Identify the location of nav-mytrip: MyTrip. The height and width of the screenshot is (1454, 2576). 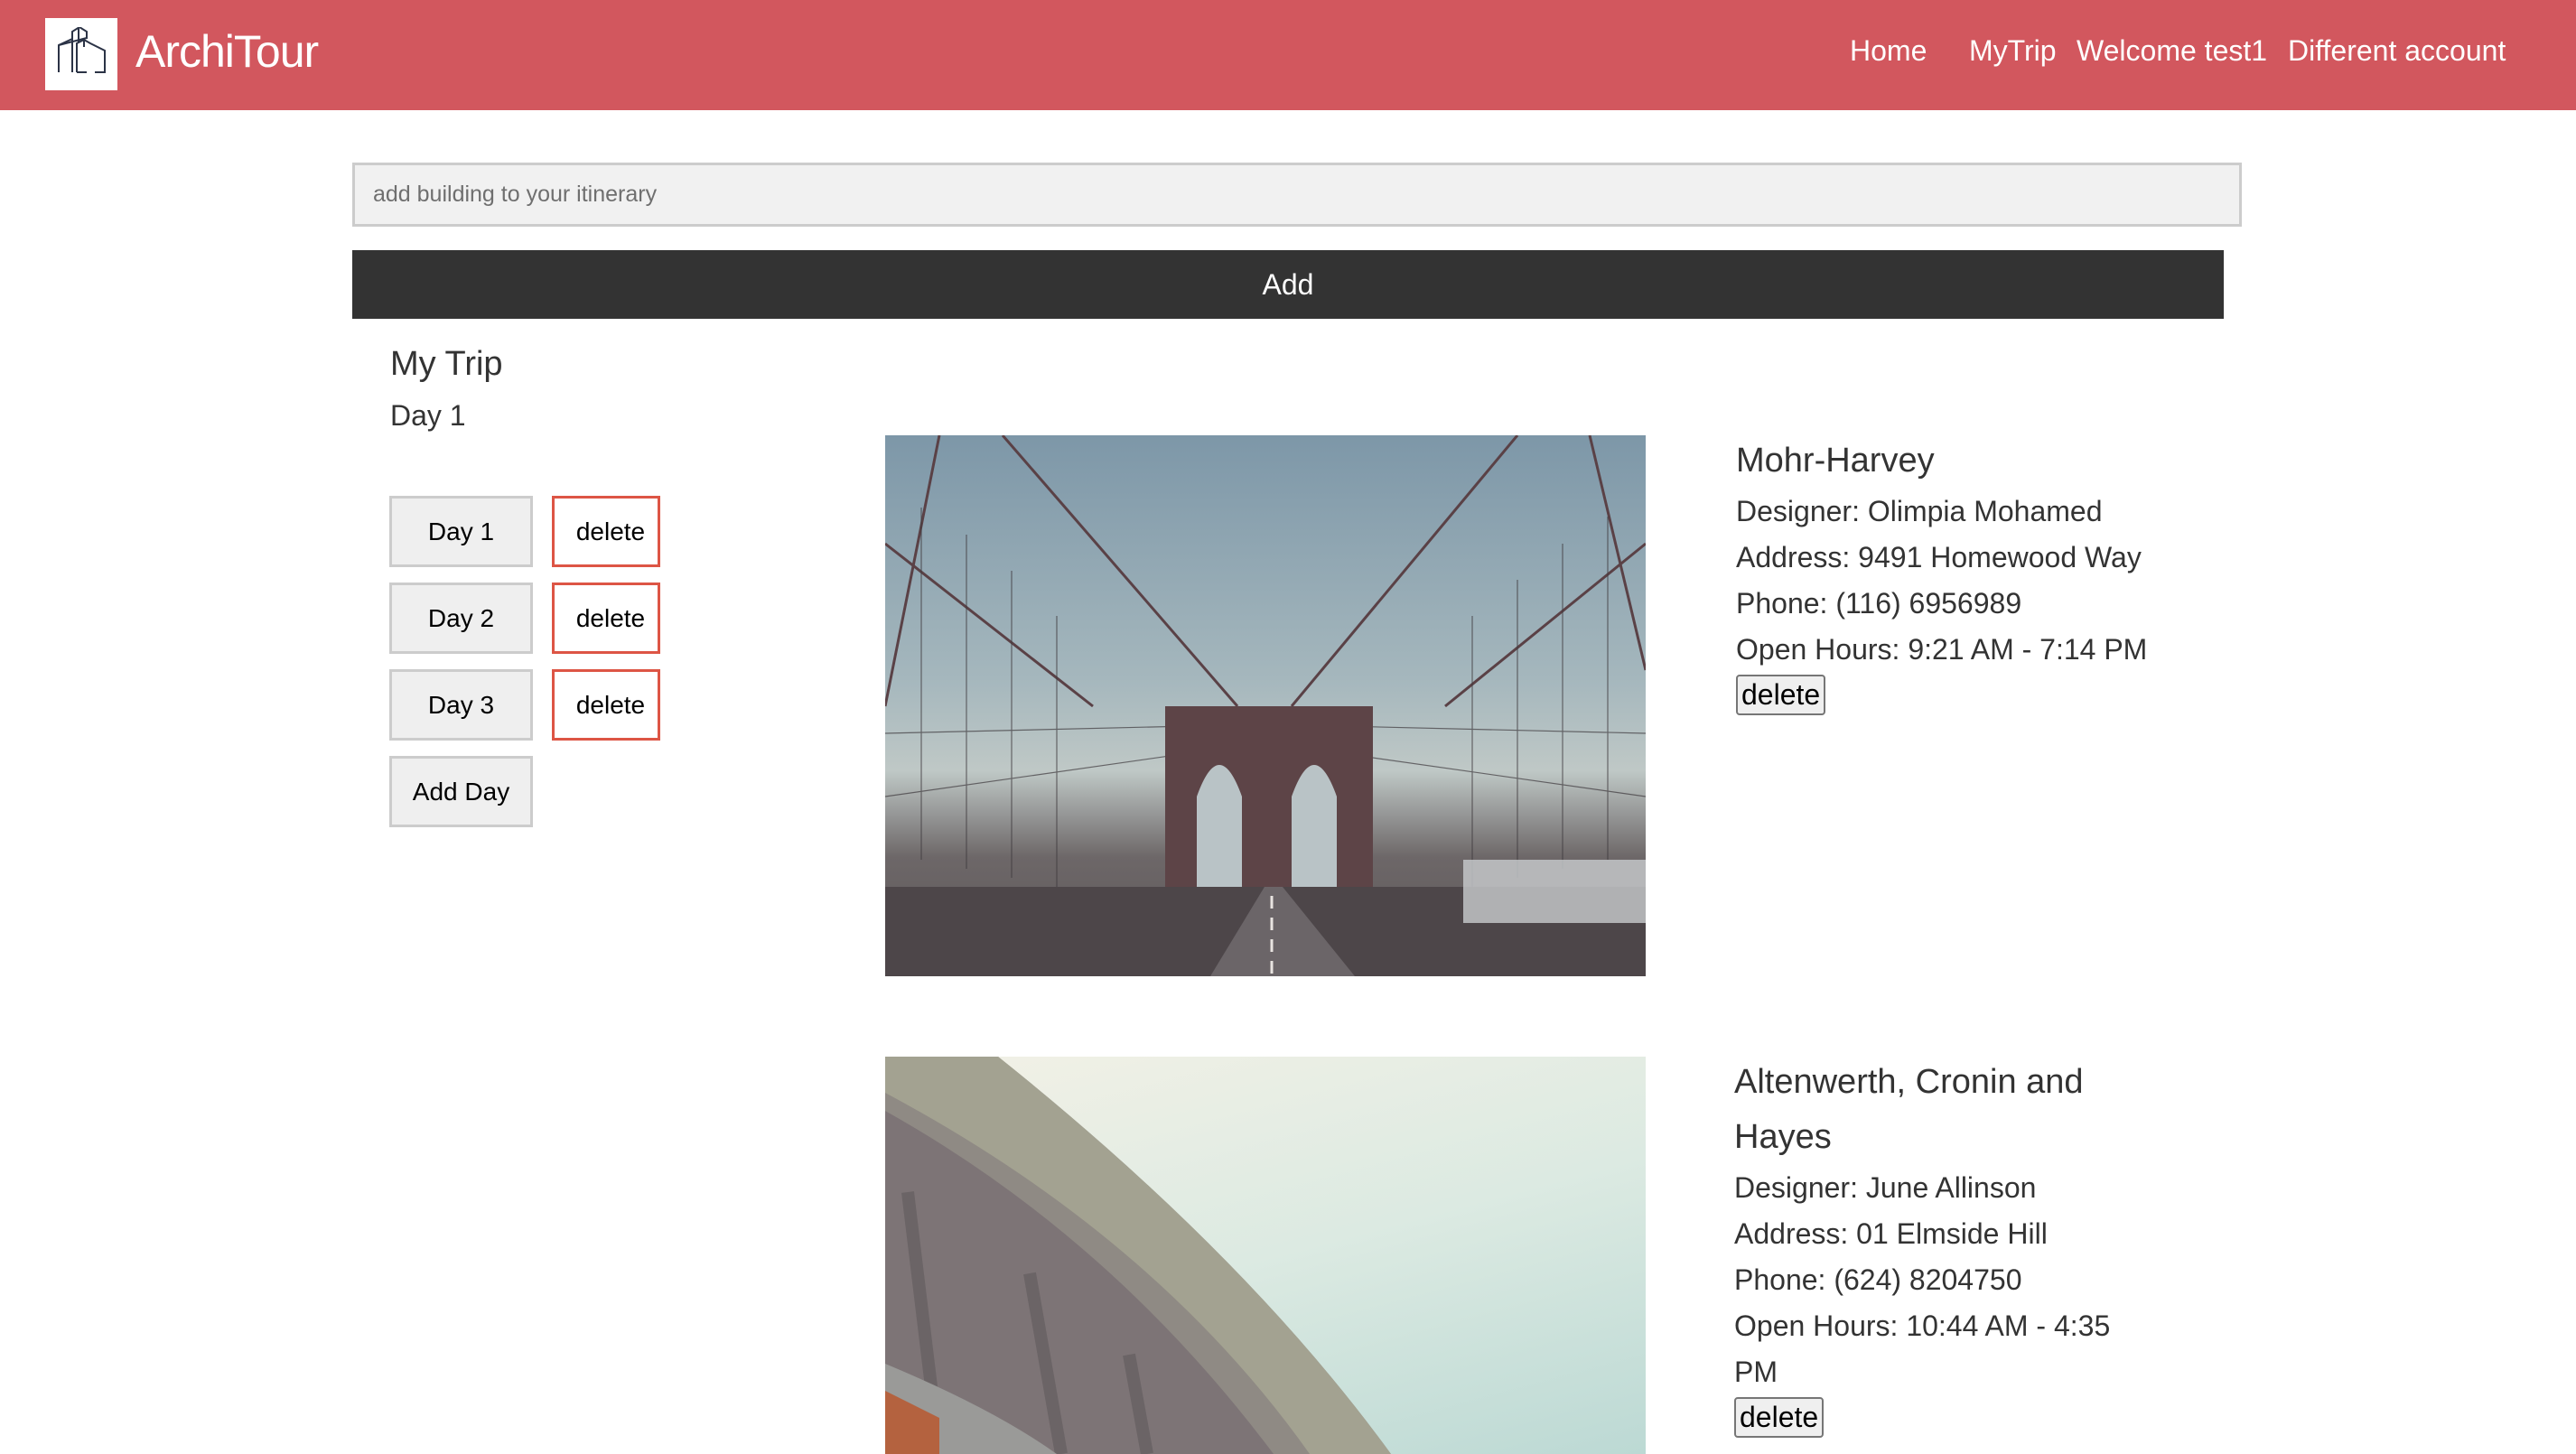
(2013, 51).